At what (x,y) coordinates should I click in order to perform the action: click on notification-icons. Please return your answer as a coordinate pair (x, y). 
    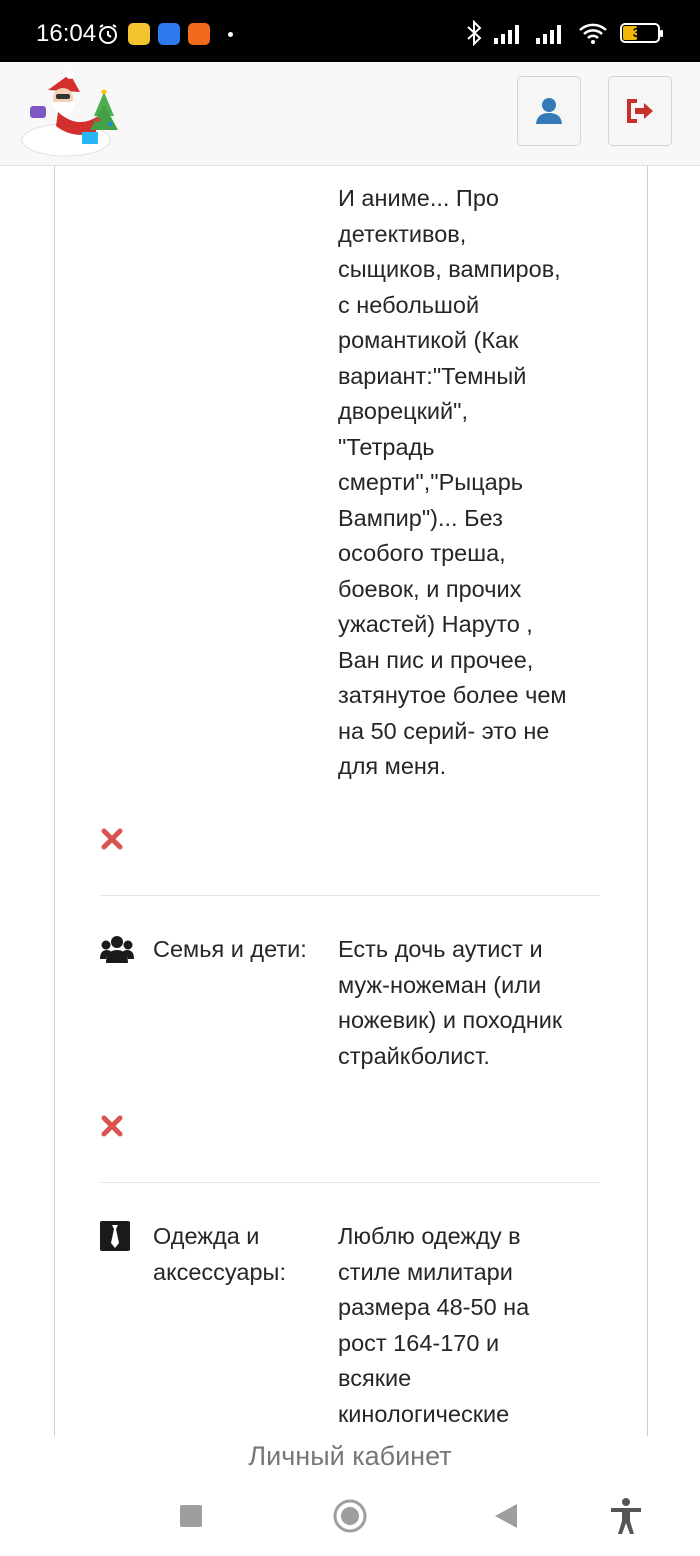
    Looking at the image, I should click on (164, 34).